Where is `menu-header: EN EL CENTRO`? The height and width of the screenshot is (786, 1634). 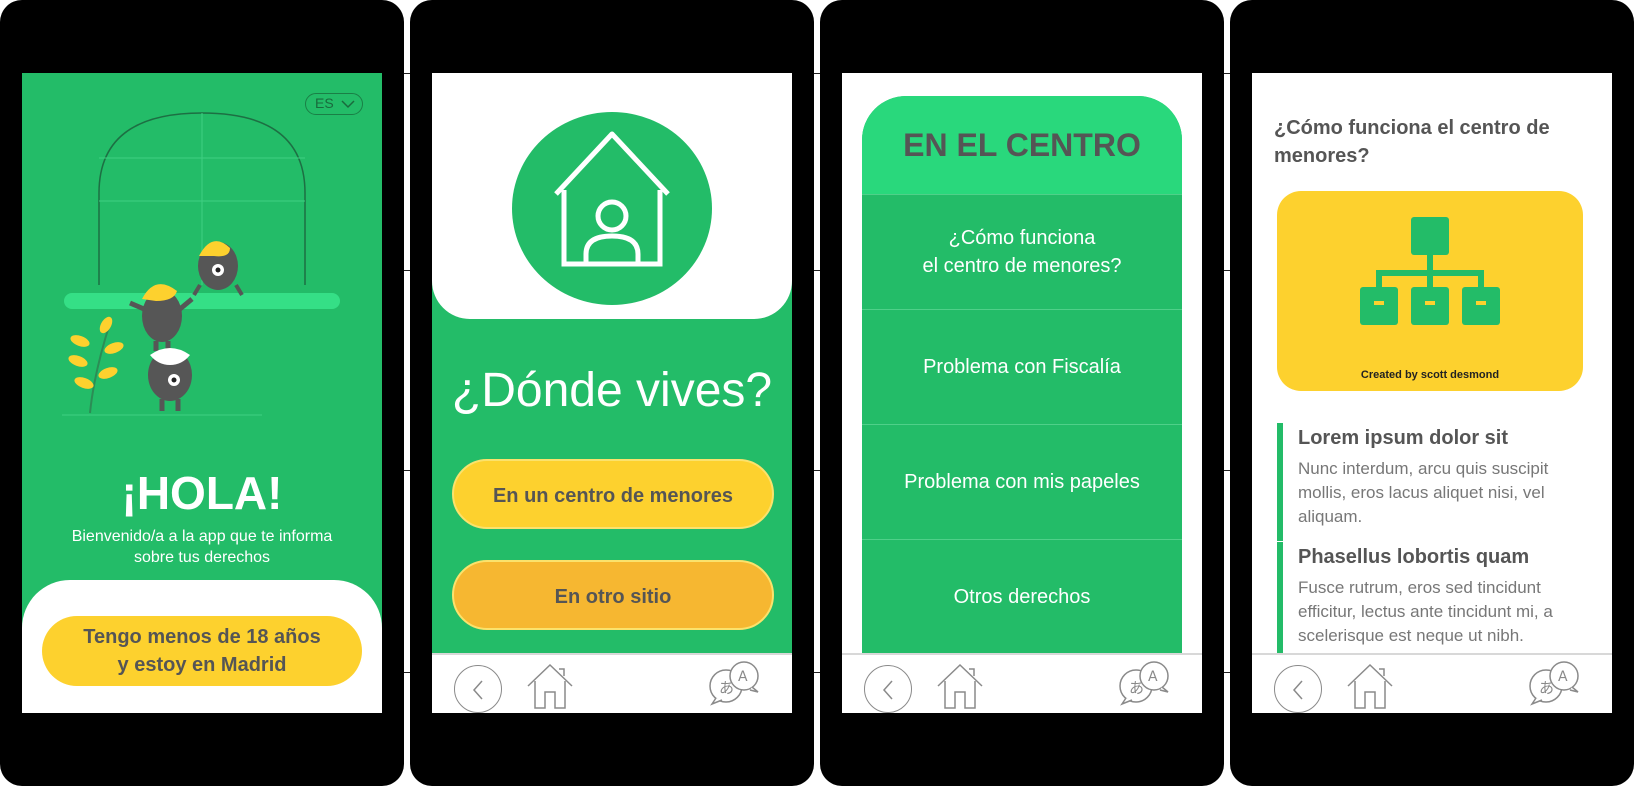
menu-header: EN EL CENTRO is located at coordinates (1022, 145).